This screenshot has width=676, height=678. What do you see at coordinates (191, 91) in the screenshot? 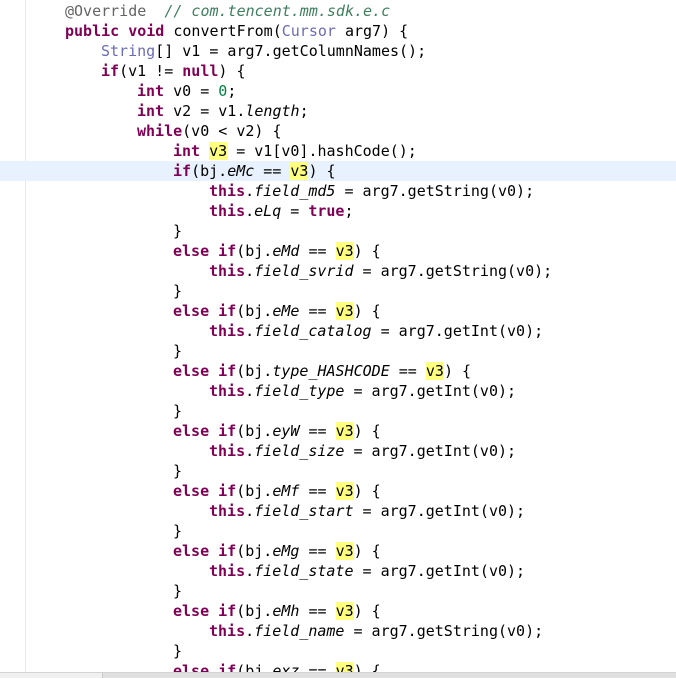
I see `code-text: v0 =` at bounding box center [191, 91].